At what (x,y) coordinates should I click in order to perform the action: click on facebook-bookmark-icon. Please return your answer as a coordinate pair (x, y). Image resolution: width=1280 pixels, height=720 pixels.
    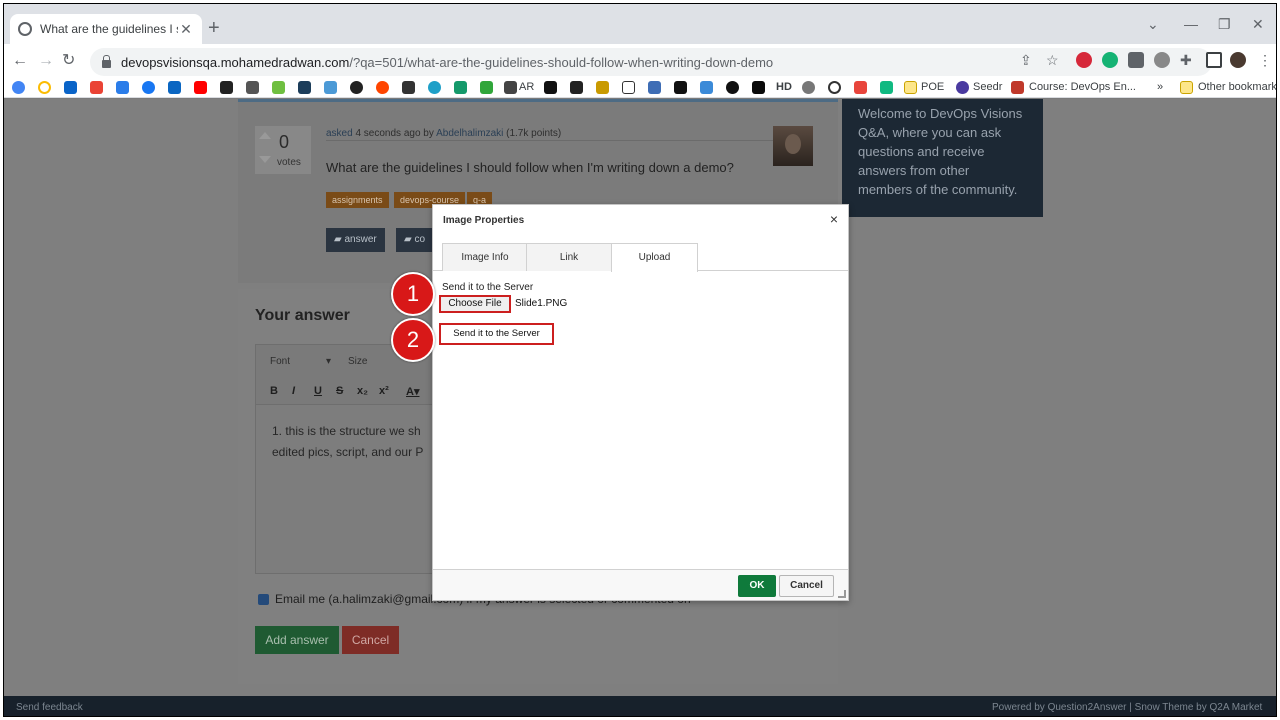
    Looking at the image, I should click on (148, 87).